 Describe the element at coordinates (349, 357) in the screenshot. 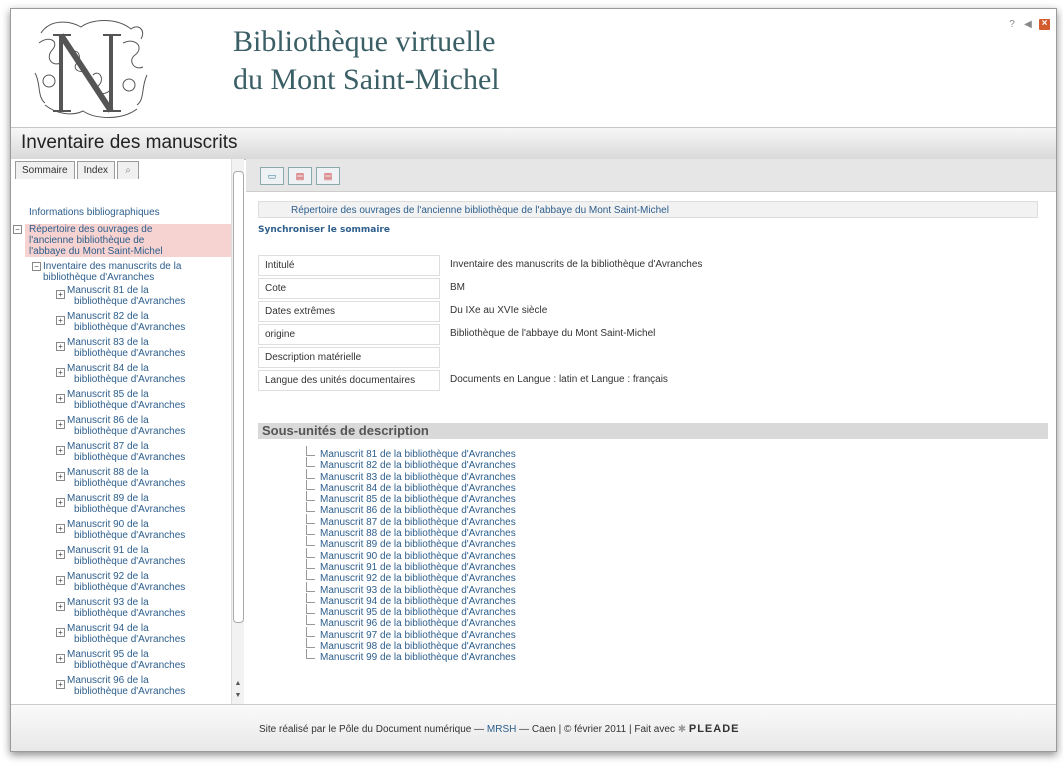

I see `metadata-key: Description matérielle` at that location.